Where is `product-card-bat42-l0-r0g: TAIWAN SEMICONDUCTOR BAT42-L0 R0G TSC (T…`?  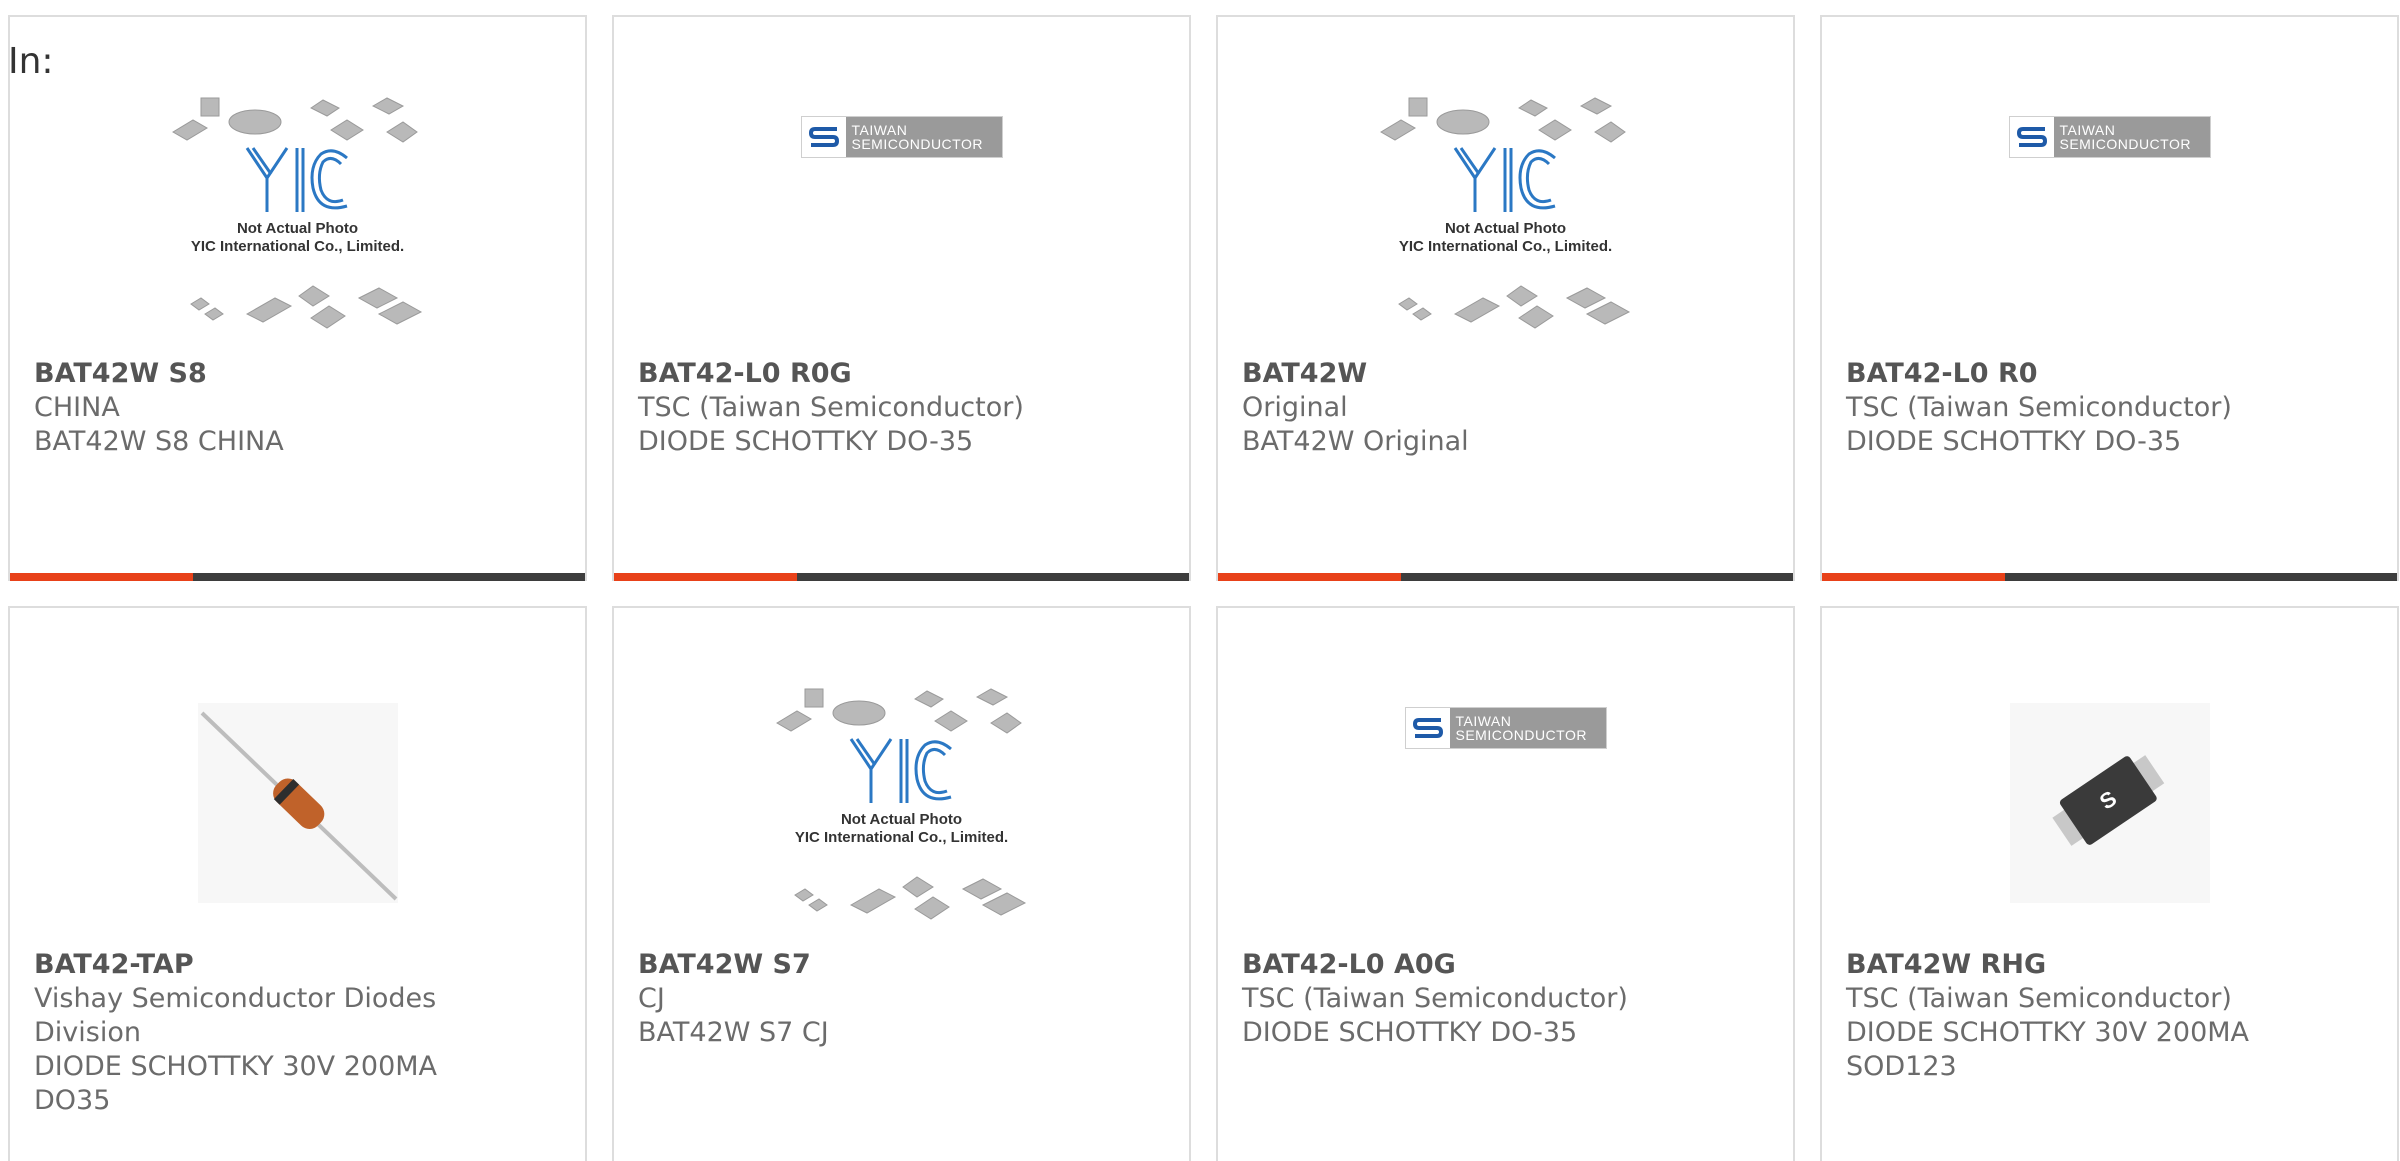 product-card-bat42-l0-r0g: TAIWAN SEMICONDUCTOR BAT42-L0 R0G TSC (T… is located at coordinates (901, 298).